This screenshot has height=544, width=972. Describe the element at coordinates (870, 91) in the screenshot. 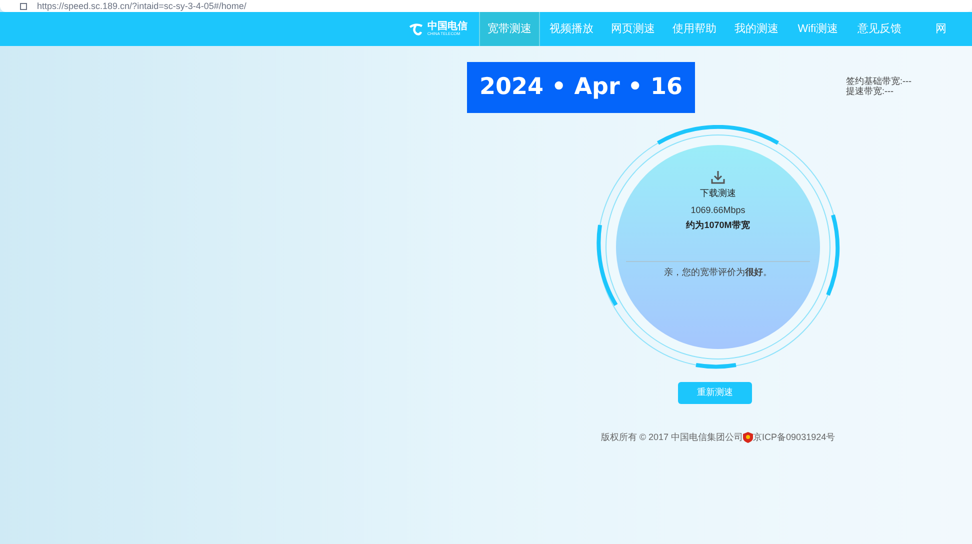

I see `bandwidth-label: 提速带宽:---` at that location.